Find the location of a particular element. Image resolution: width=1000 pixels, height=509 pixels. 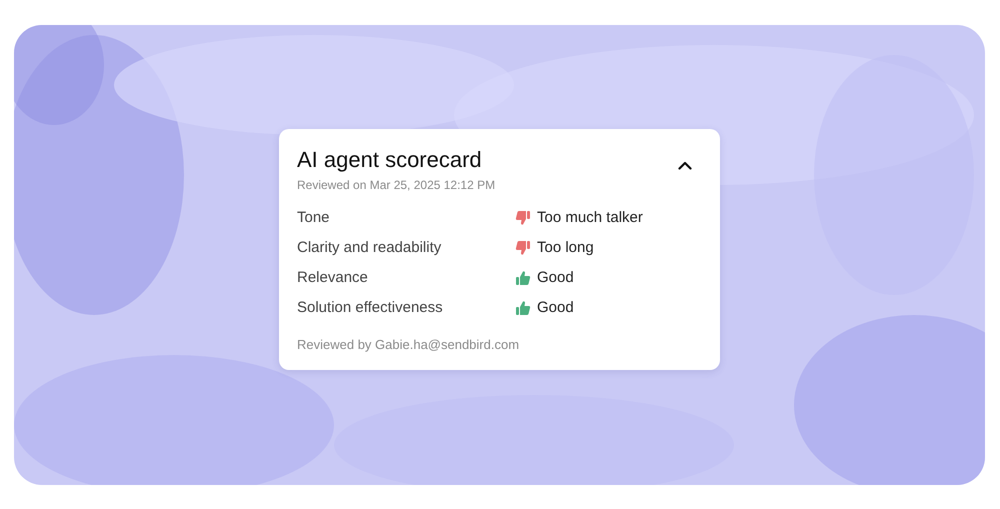

criterion-label: Clarity and readability is located at coordinates (369, 247).